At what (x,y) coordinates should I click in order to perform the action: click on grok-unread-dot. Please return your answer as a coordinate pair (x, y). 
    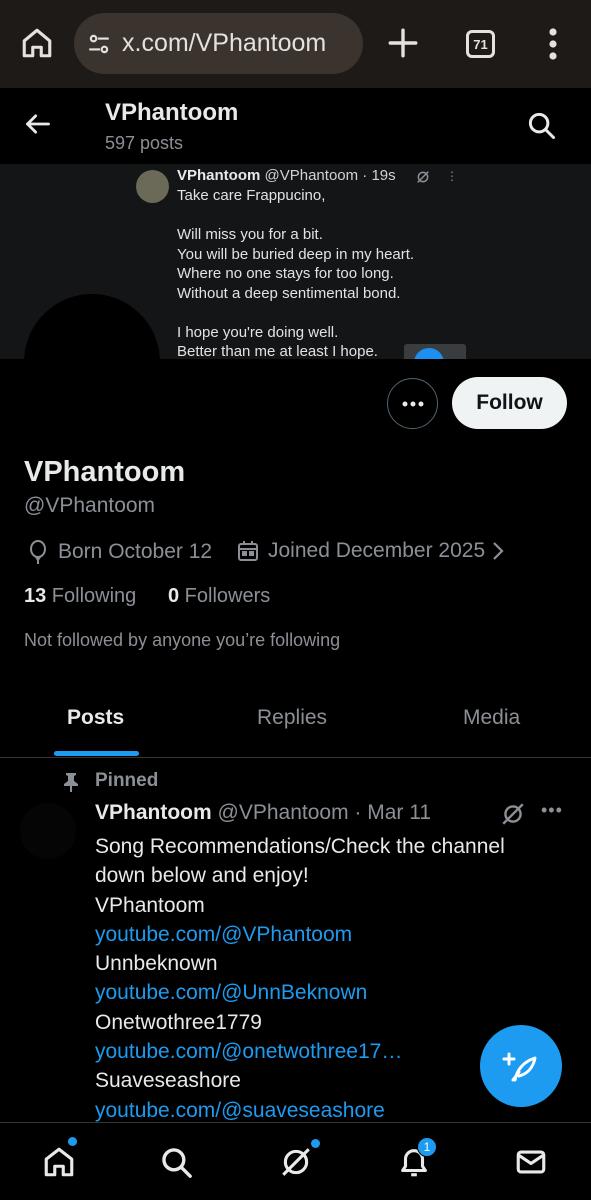
    Looking at the image, I should click on (315, 1143).